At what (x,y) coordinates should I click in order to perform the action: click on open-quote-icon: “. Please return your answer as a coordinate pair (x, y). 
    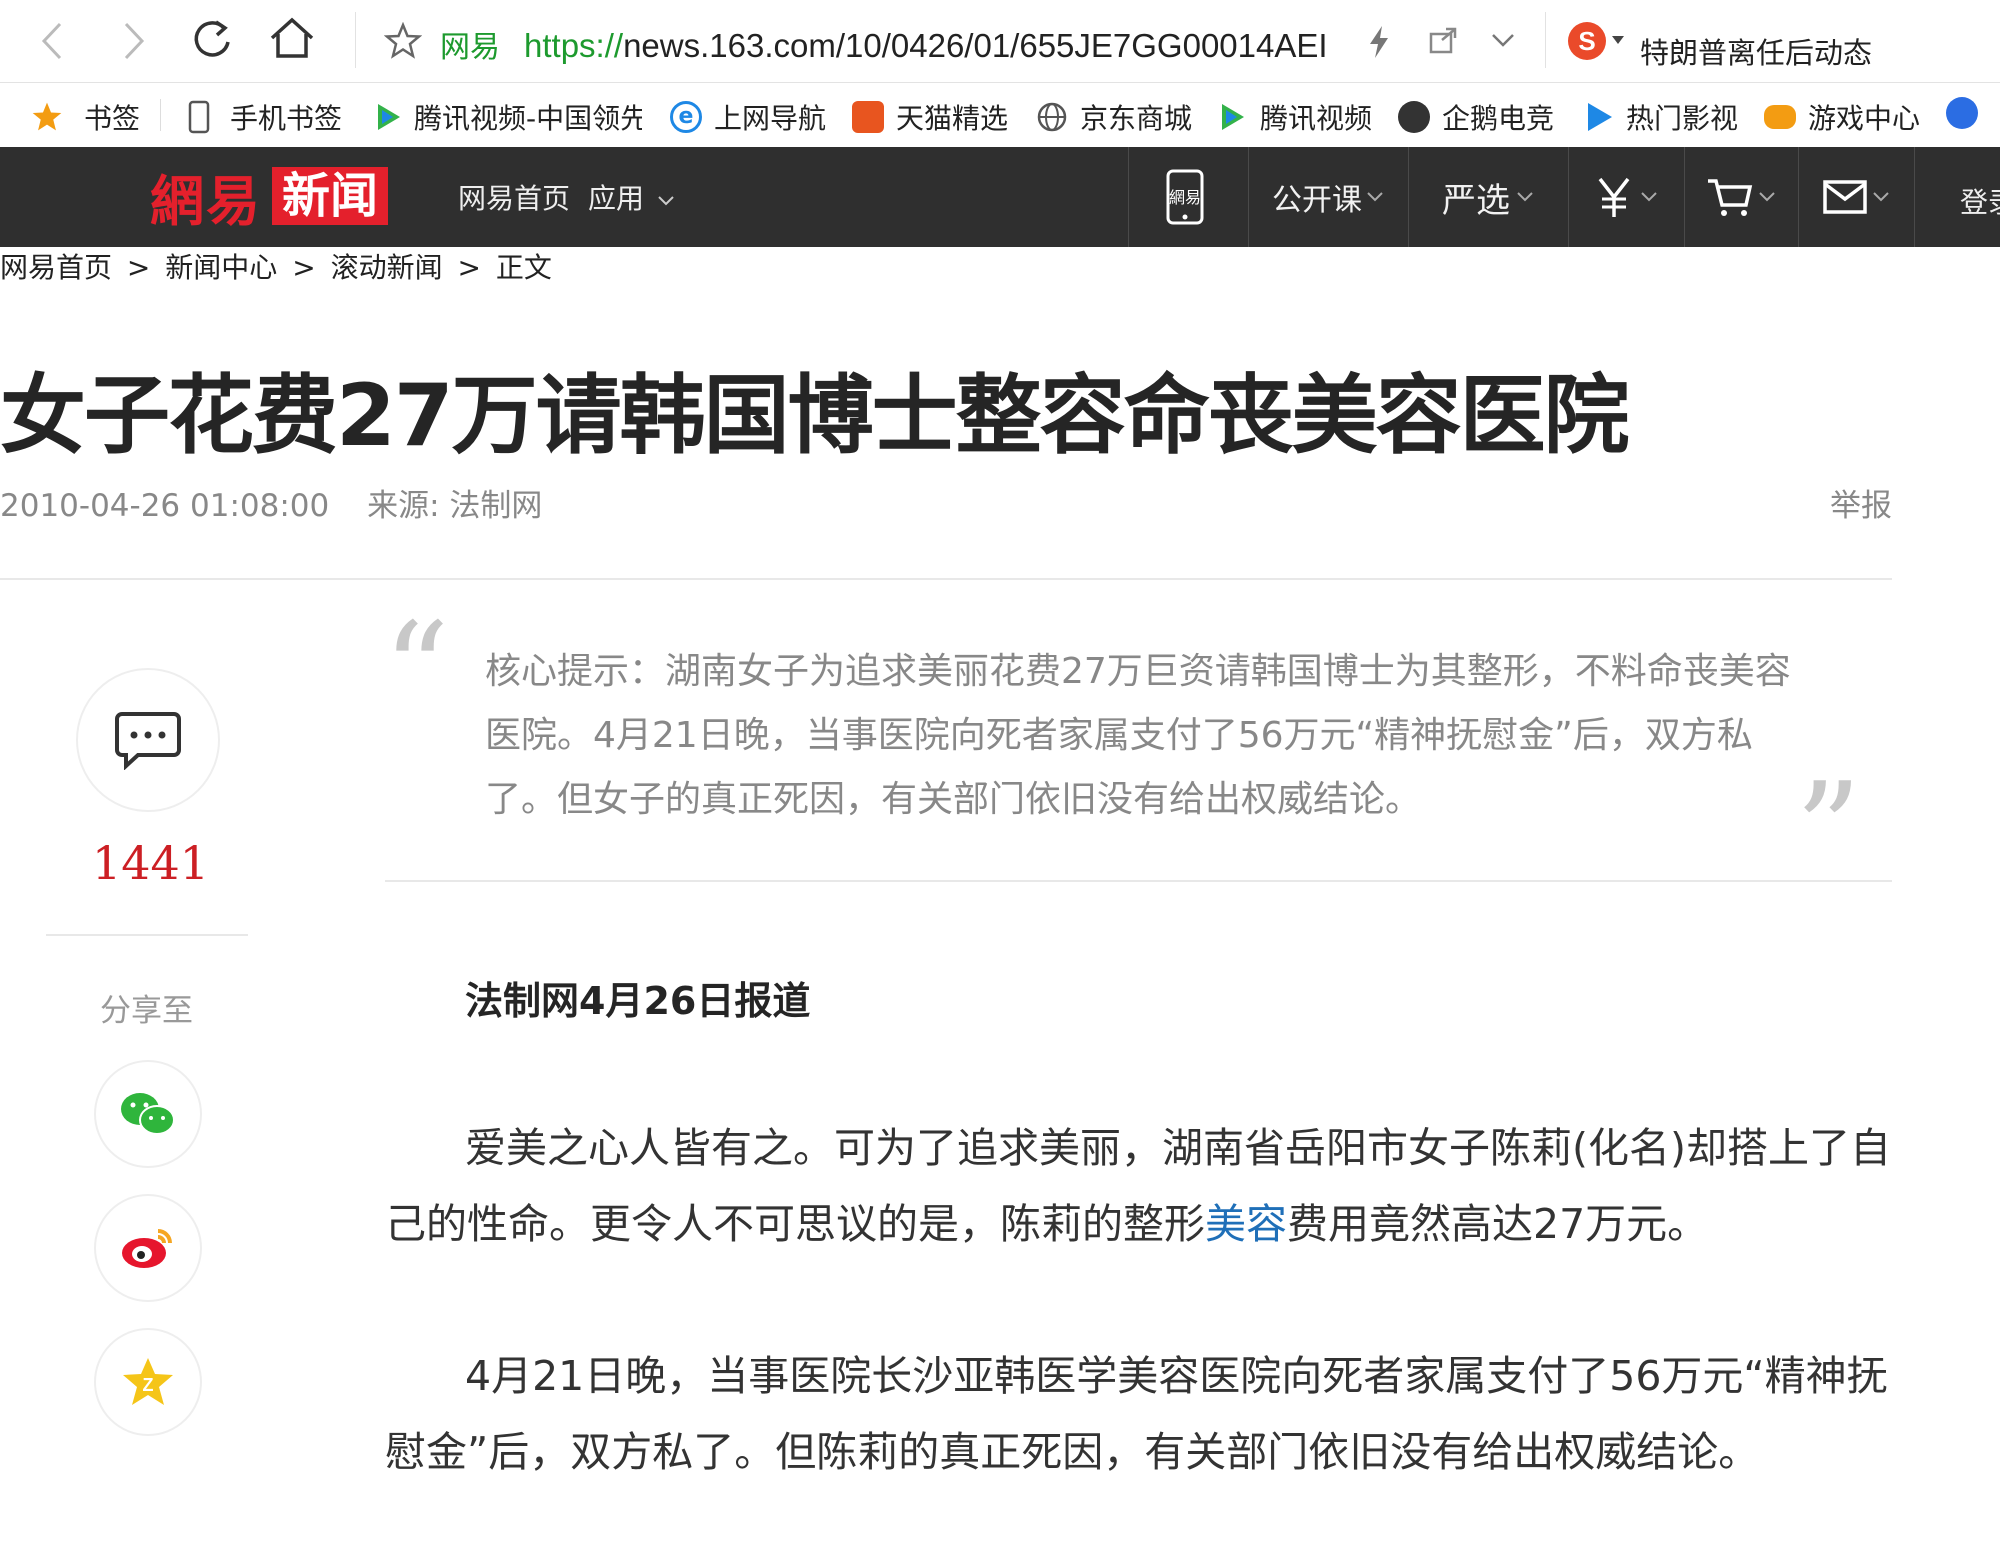
    Looking at the image, I should click on (416, 645).